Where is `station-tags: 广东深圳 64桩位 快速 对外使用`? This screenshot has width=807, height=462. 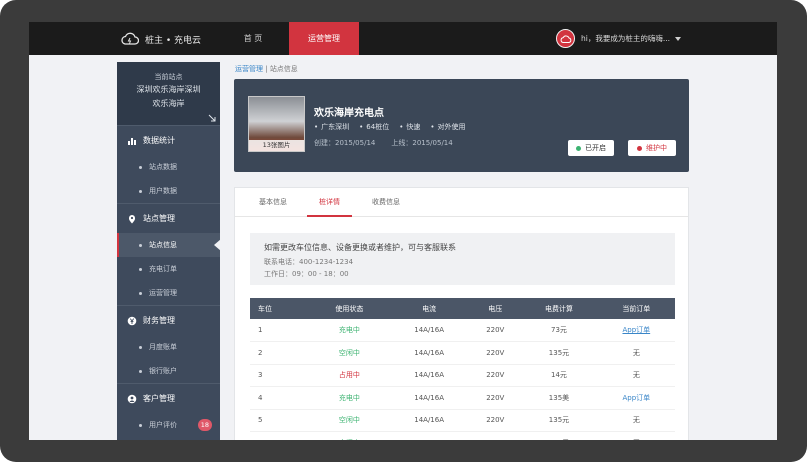 station-tags: 广东深圳 64桩位 快速 对外使用 is located at coordinates (394, 127).